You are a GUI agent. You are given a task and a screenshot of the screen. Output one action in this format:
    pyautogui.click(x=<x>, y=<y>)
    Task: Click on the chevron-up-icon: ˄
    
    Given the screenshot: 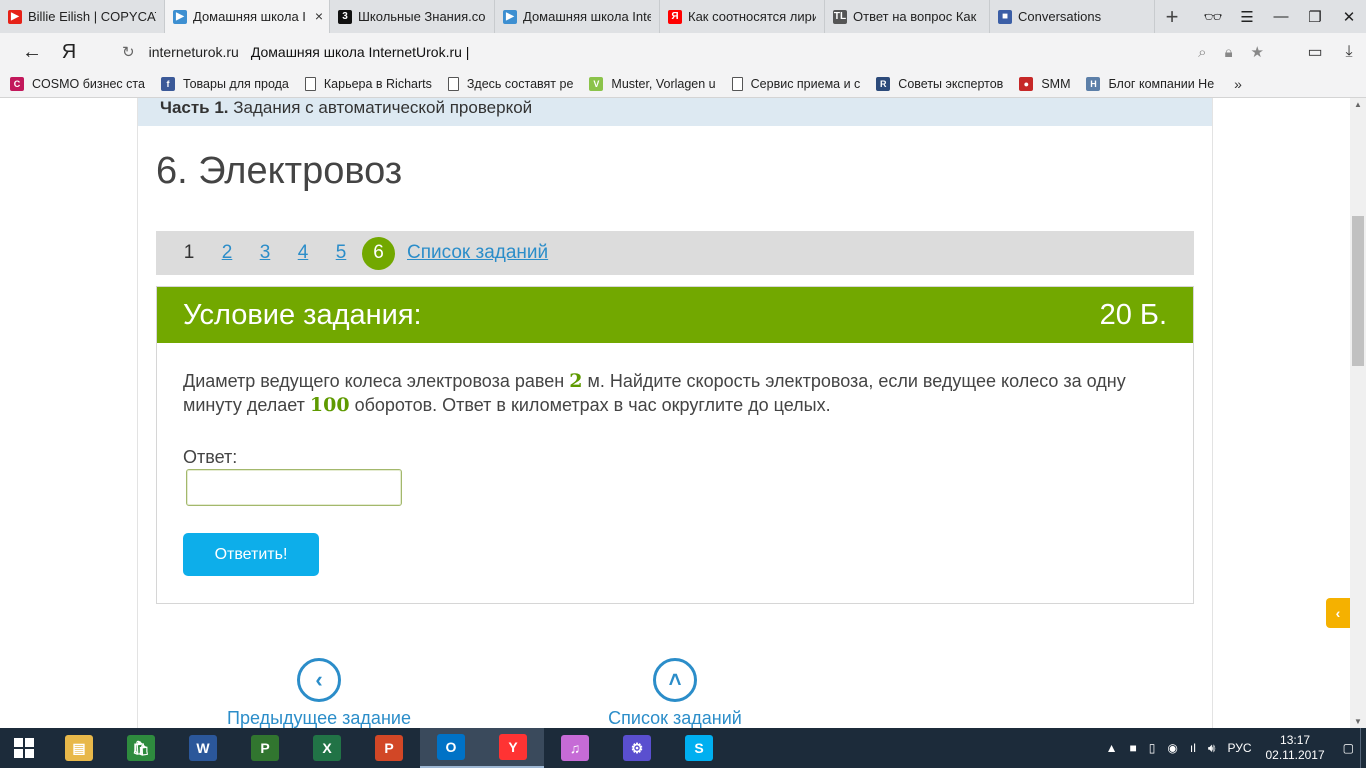 What is the action you would take?
    pyautogui.click(x=675, y=680)
    